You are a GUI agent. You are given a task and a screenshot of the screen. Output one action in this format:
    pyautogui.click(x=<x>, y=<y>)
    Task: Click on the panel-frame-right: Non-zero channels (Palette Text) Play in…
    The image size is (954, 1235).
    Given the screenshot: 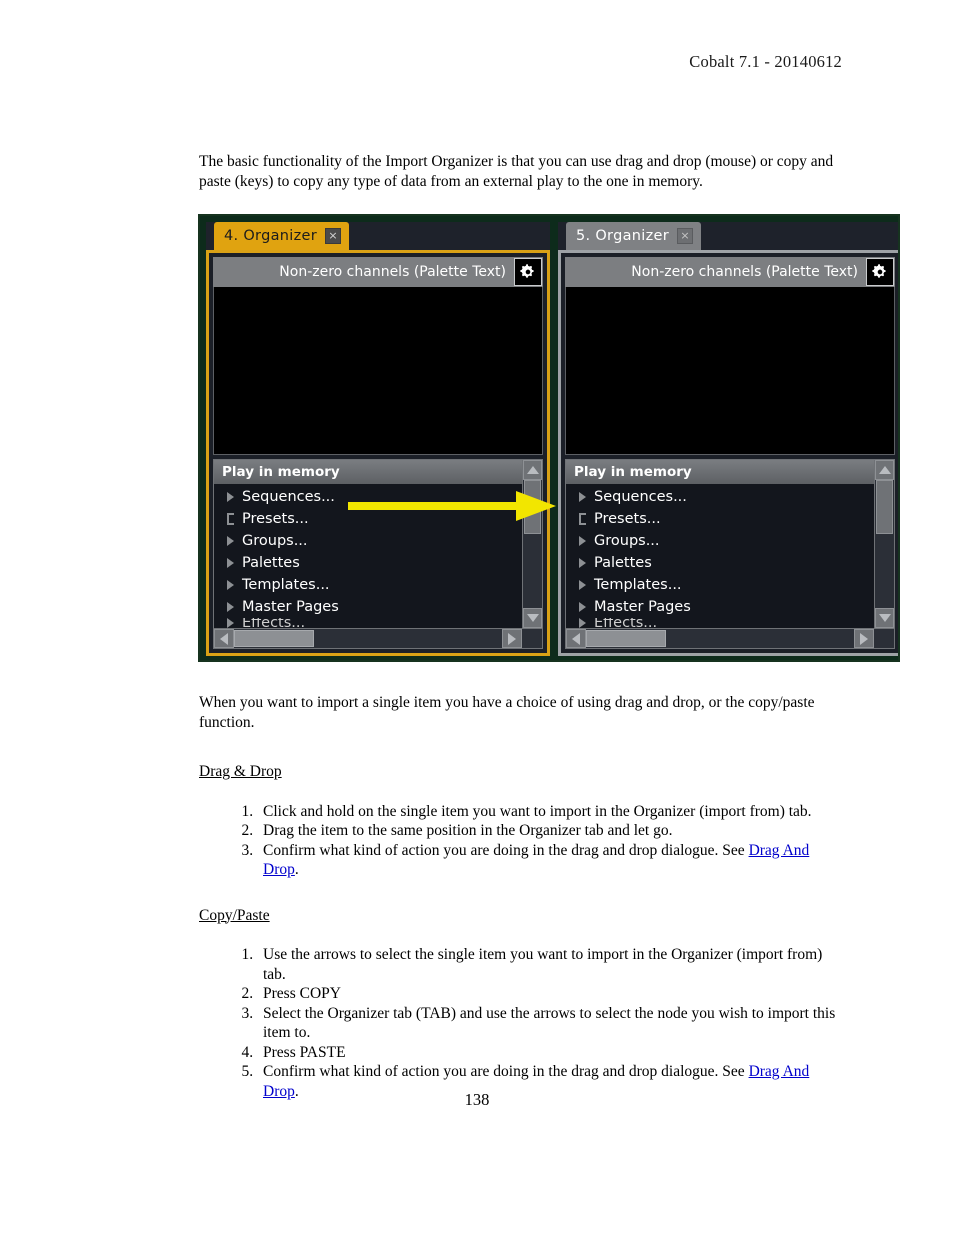 What is the action you would take?
    pyautogui.click(x=728, y=453)
    